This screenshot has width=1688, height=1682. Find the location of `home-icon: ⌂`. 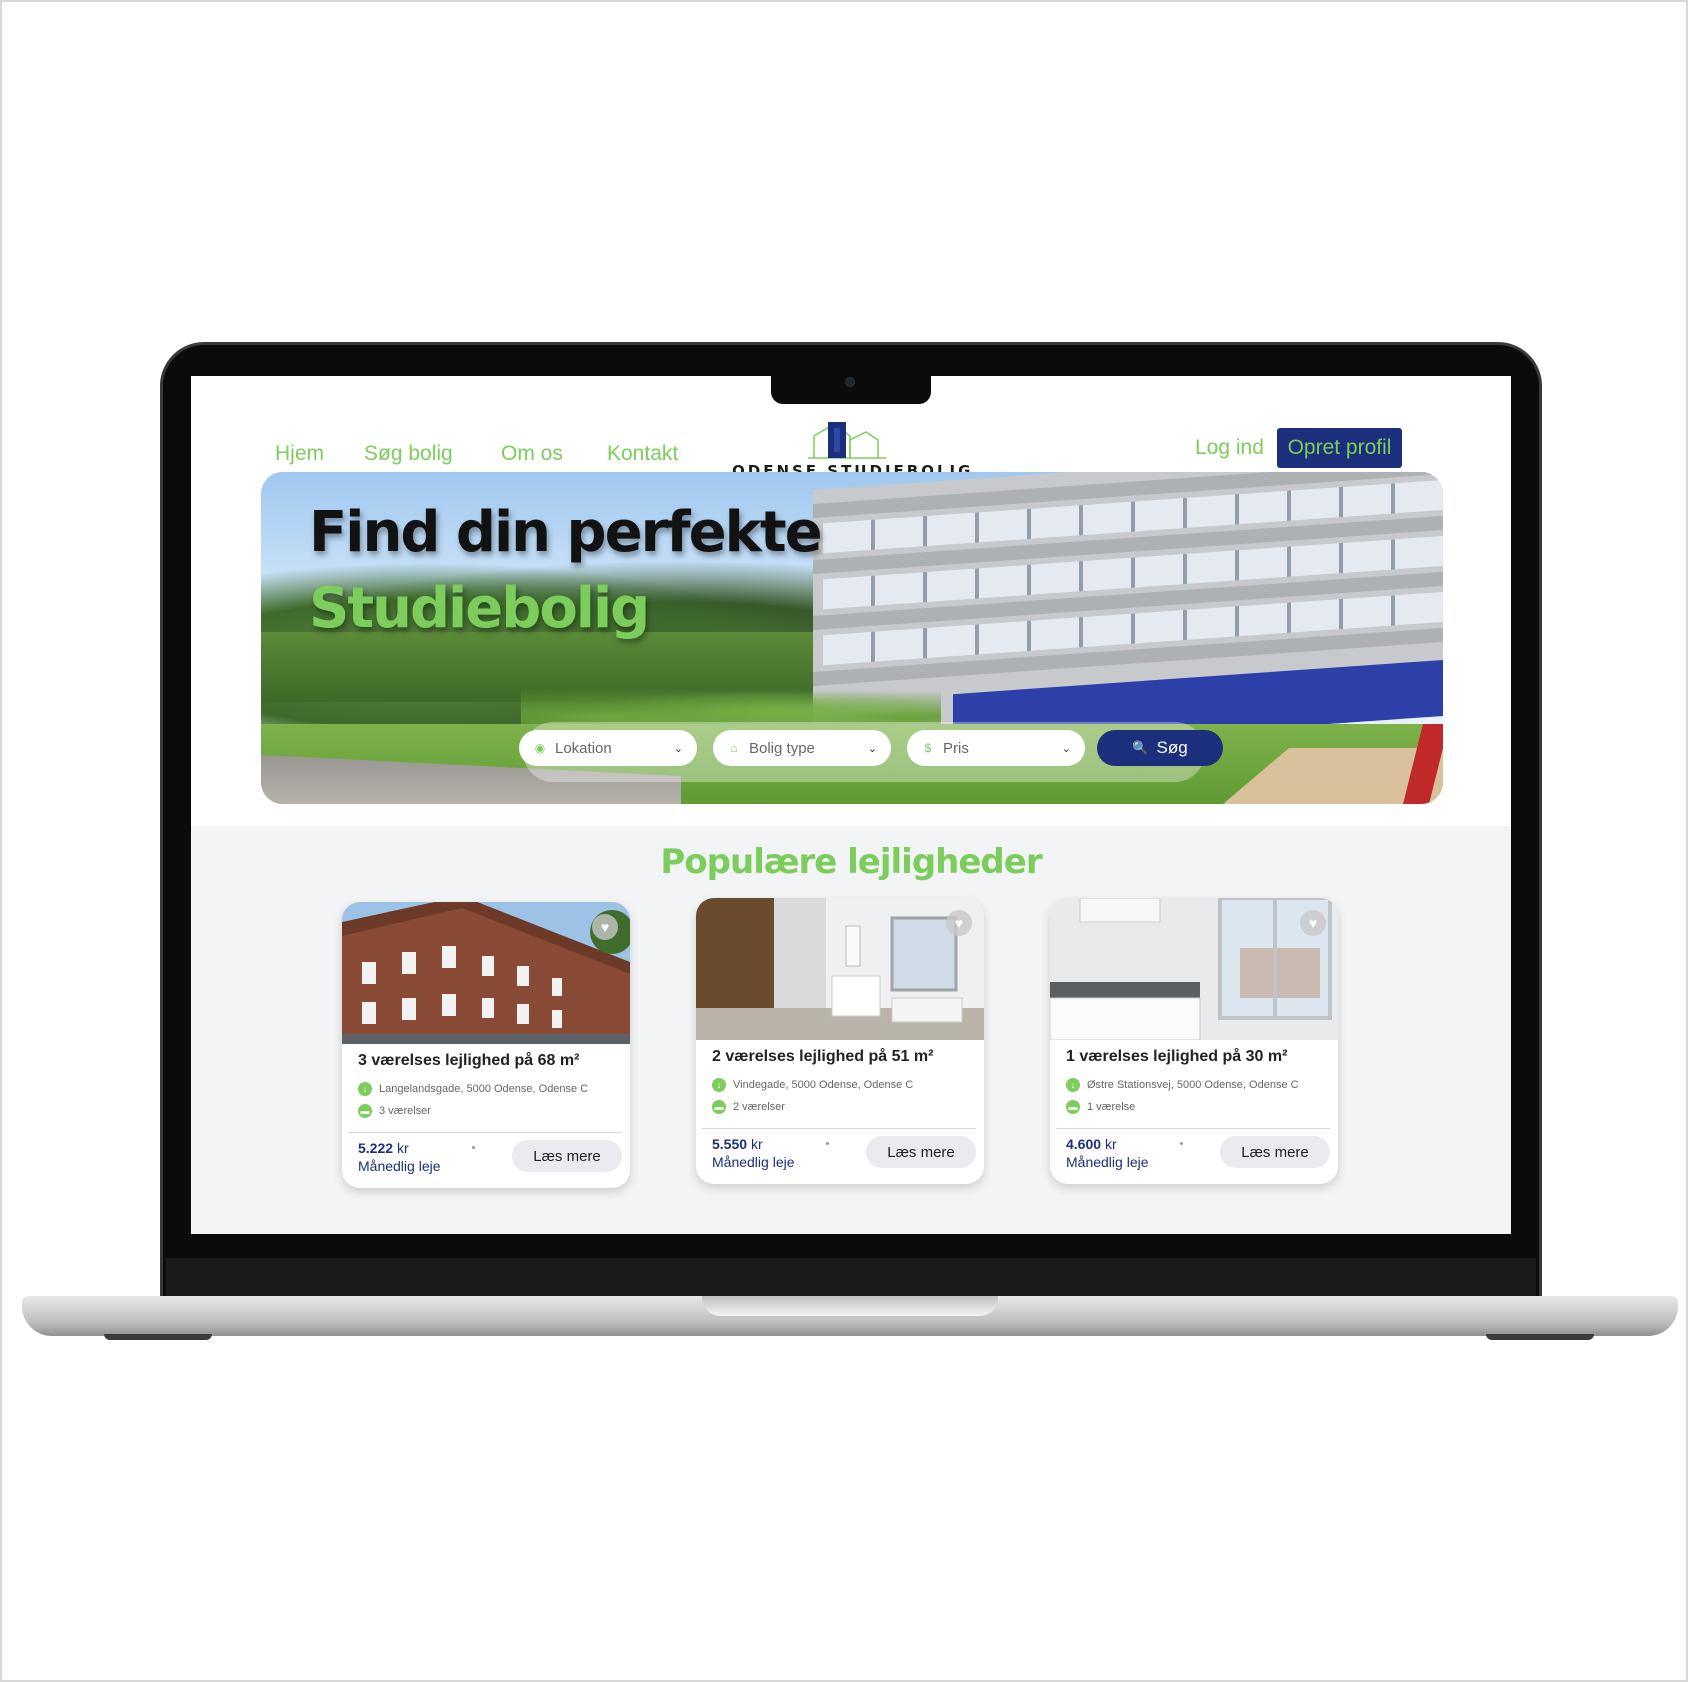

home-icon: ⌂ is located at coordinates (734, 748).